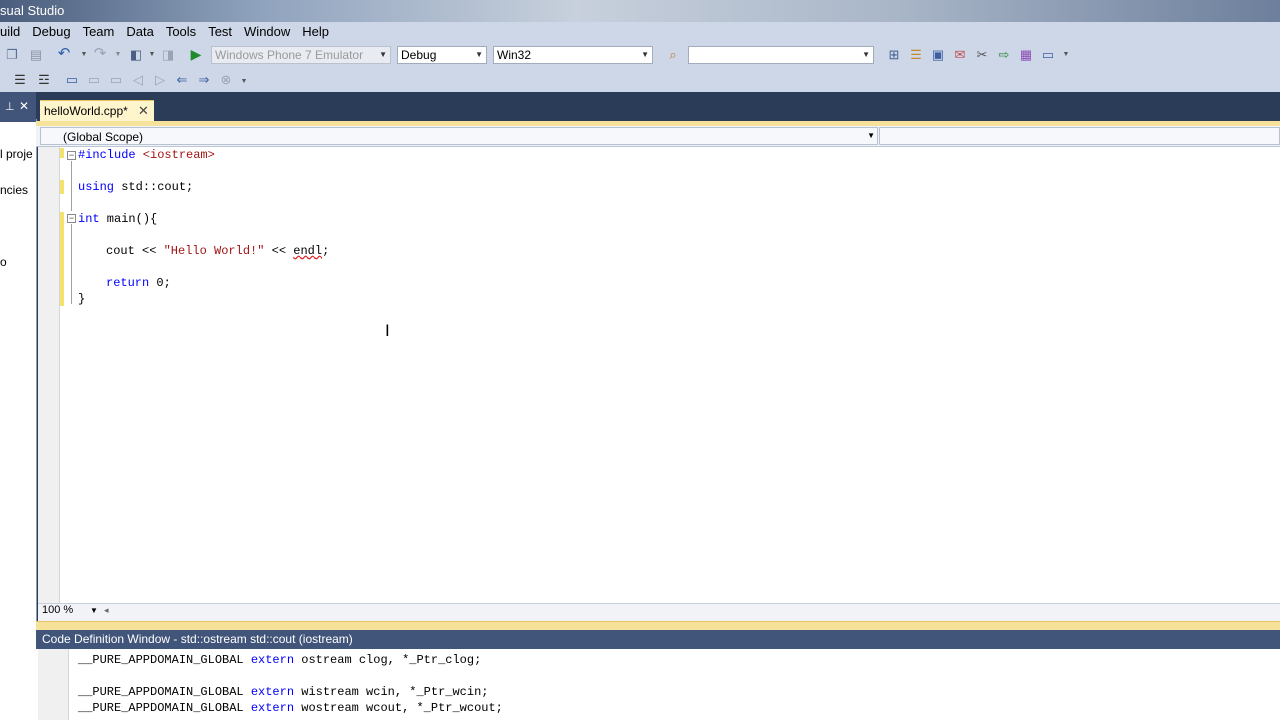  What do you see at coordinates (146, 155) in the screenshot?
I see `code-line: #include <iostream>` at bounding box center [146, 155].